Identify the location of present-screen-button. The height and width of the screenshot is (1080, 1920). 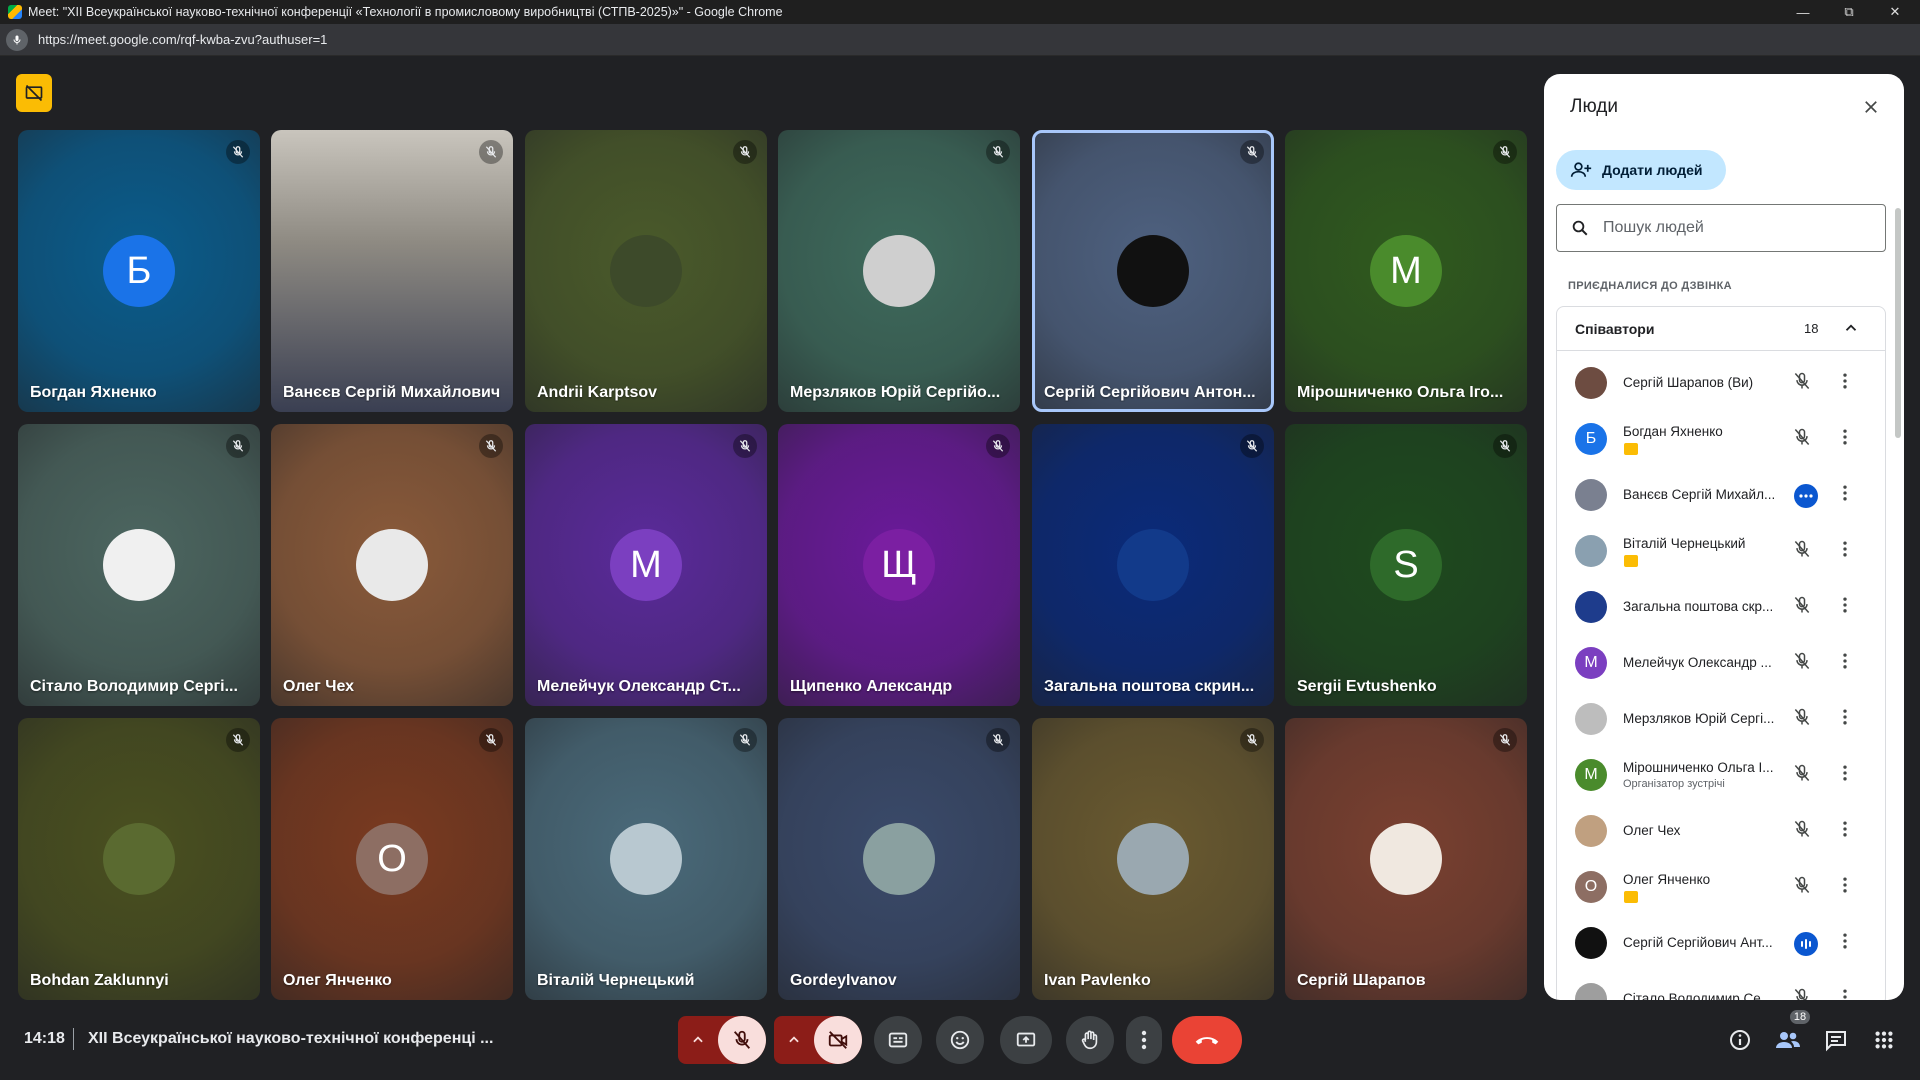
(1026, 1040).